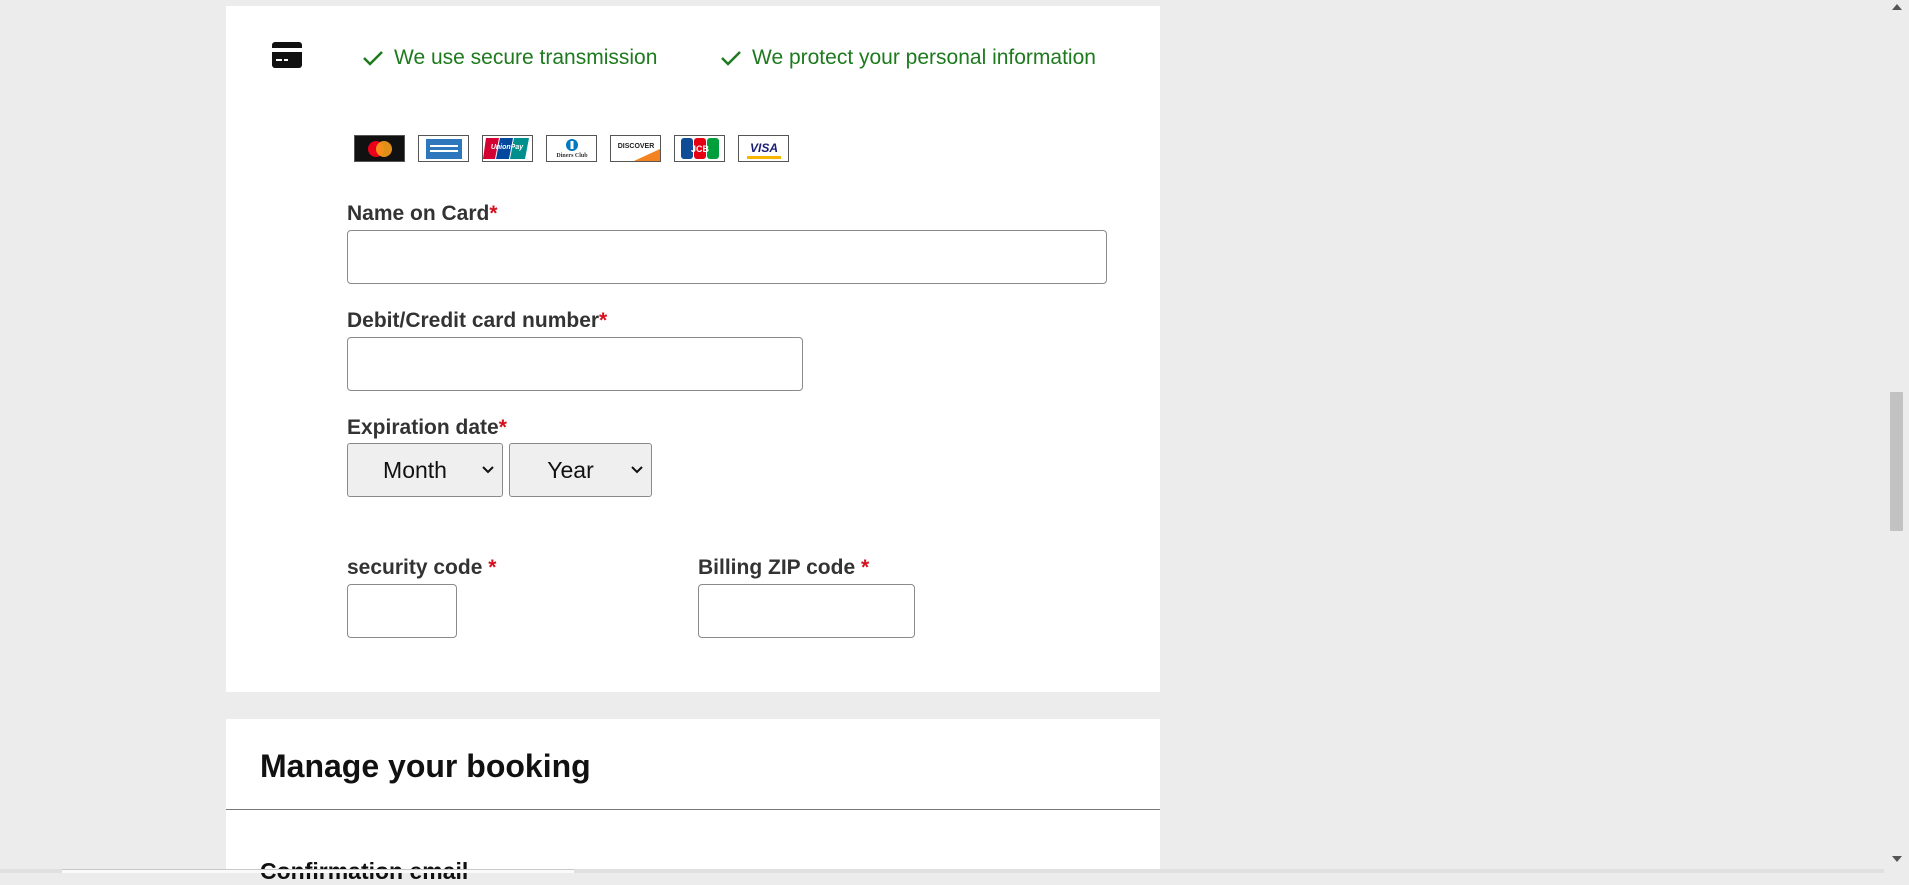 Image resolution: width=1909 pixels, height=885 pixels. I want to click on vertical-scrollbar, so click(1896, 436).